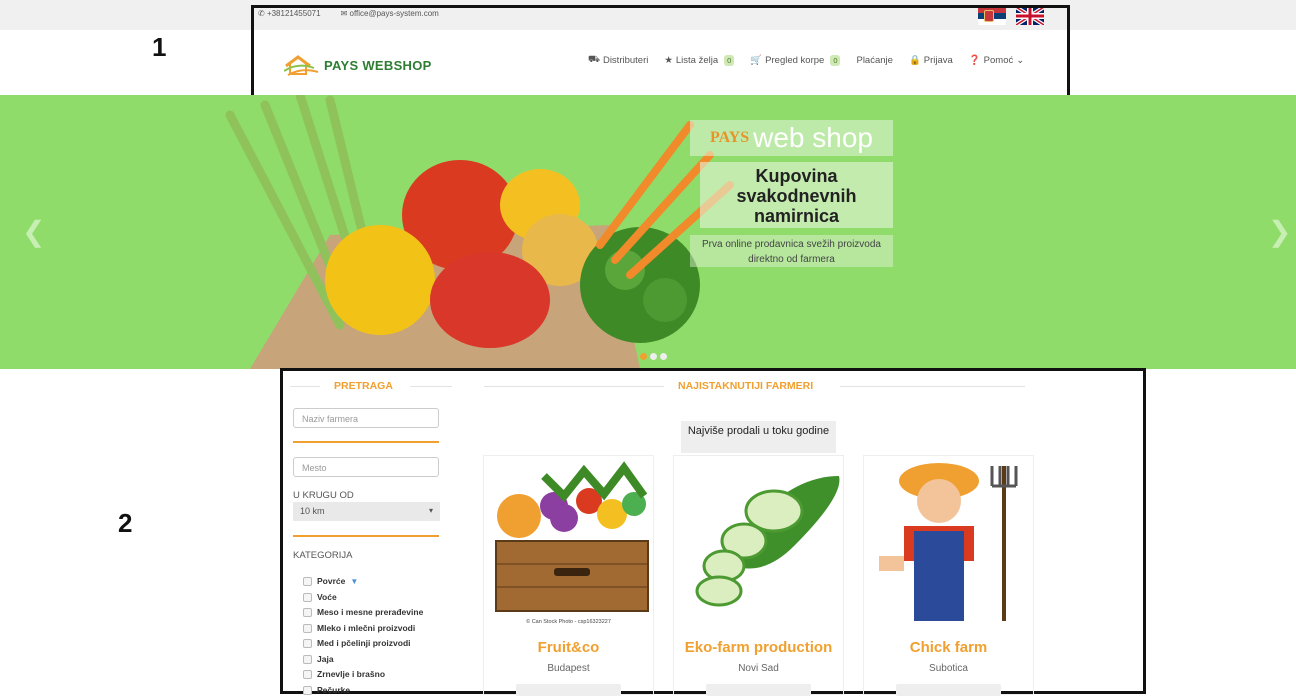 The image size is (1296, 698). I want to click on farmer-city: Budapest, so click(568, 668).